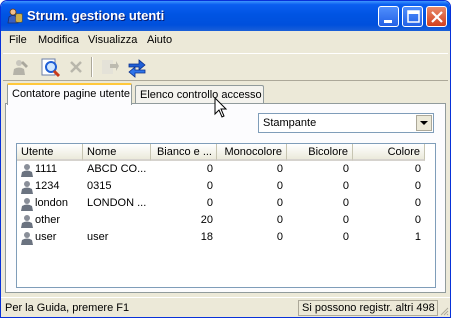 This screenshot has width=451, height=318. What do you see at coordinates (99, 186) in the screenshot?
I see `cell-nome: 0315` at bounding box center [99, 186].